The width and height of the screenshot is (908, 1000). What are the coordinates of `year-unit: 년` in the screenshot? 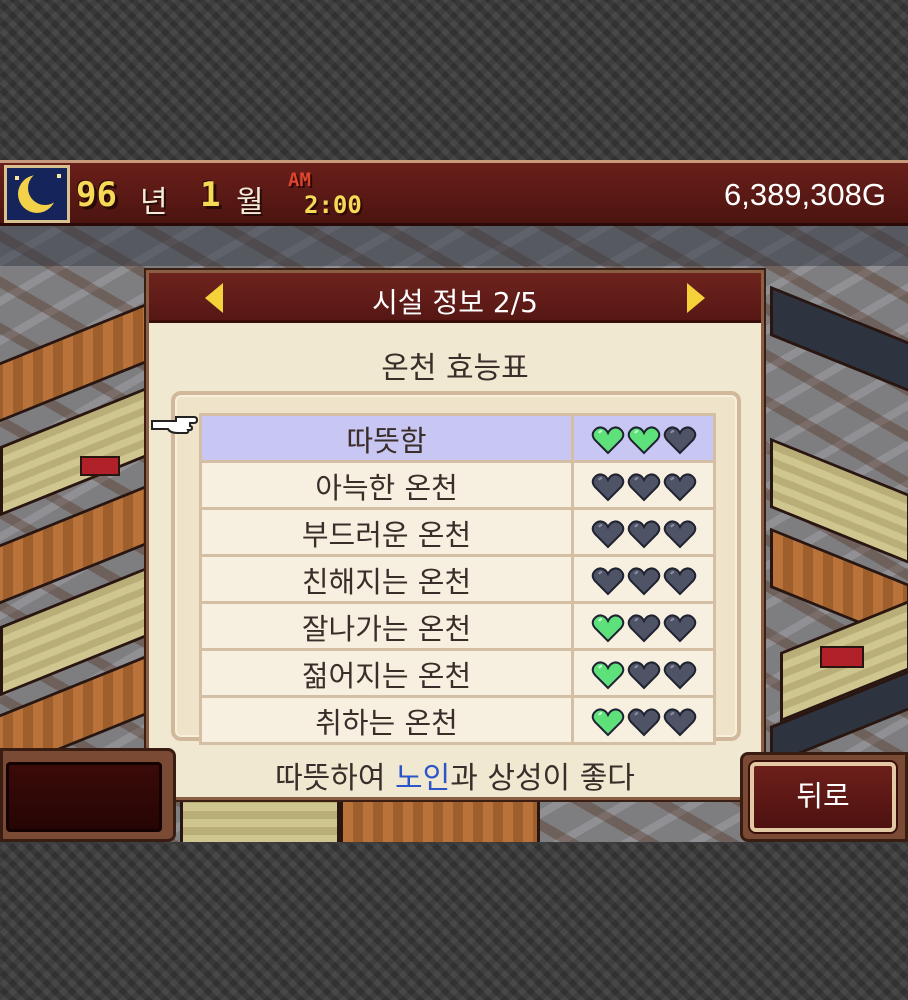 It's located at (154, 202).